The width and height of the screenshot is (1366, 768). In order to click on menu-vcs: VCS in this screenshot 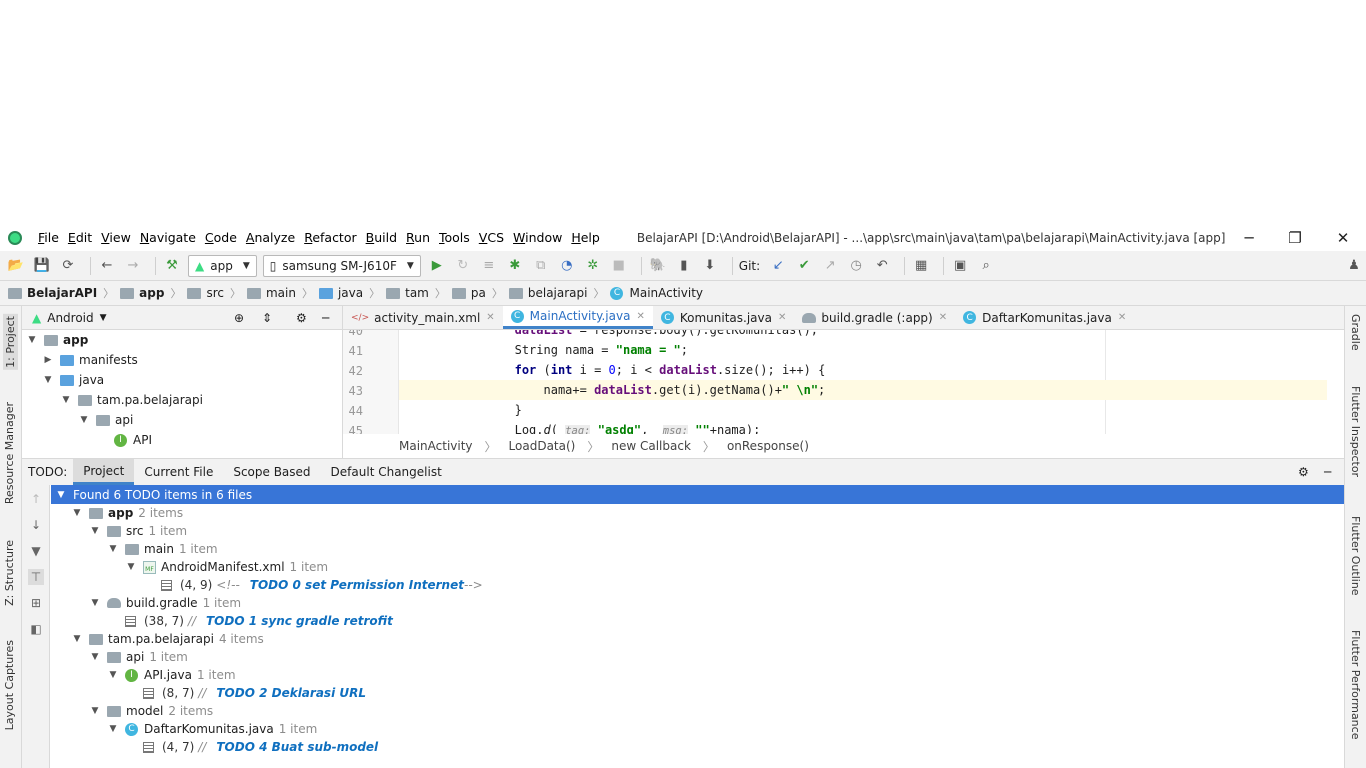, I will do `click(491, 237)`.